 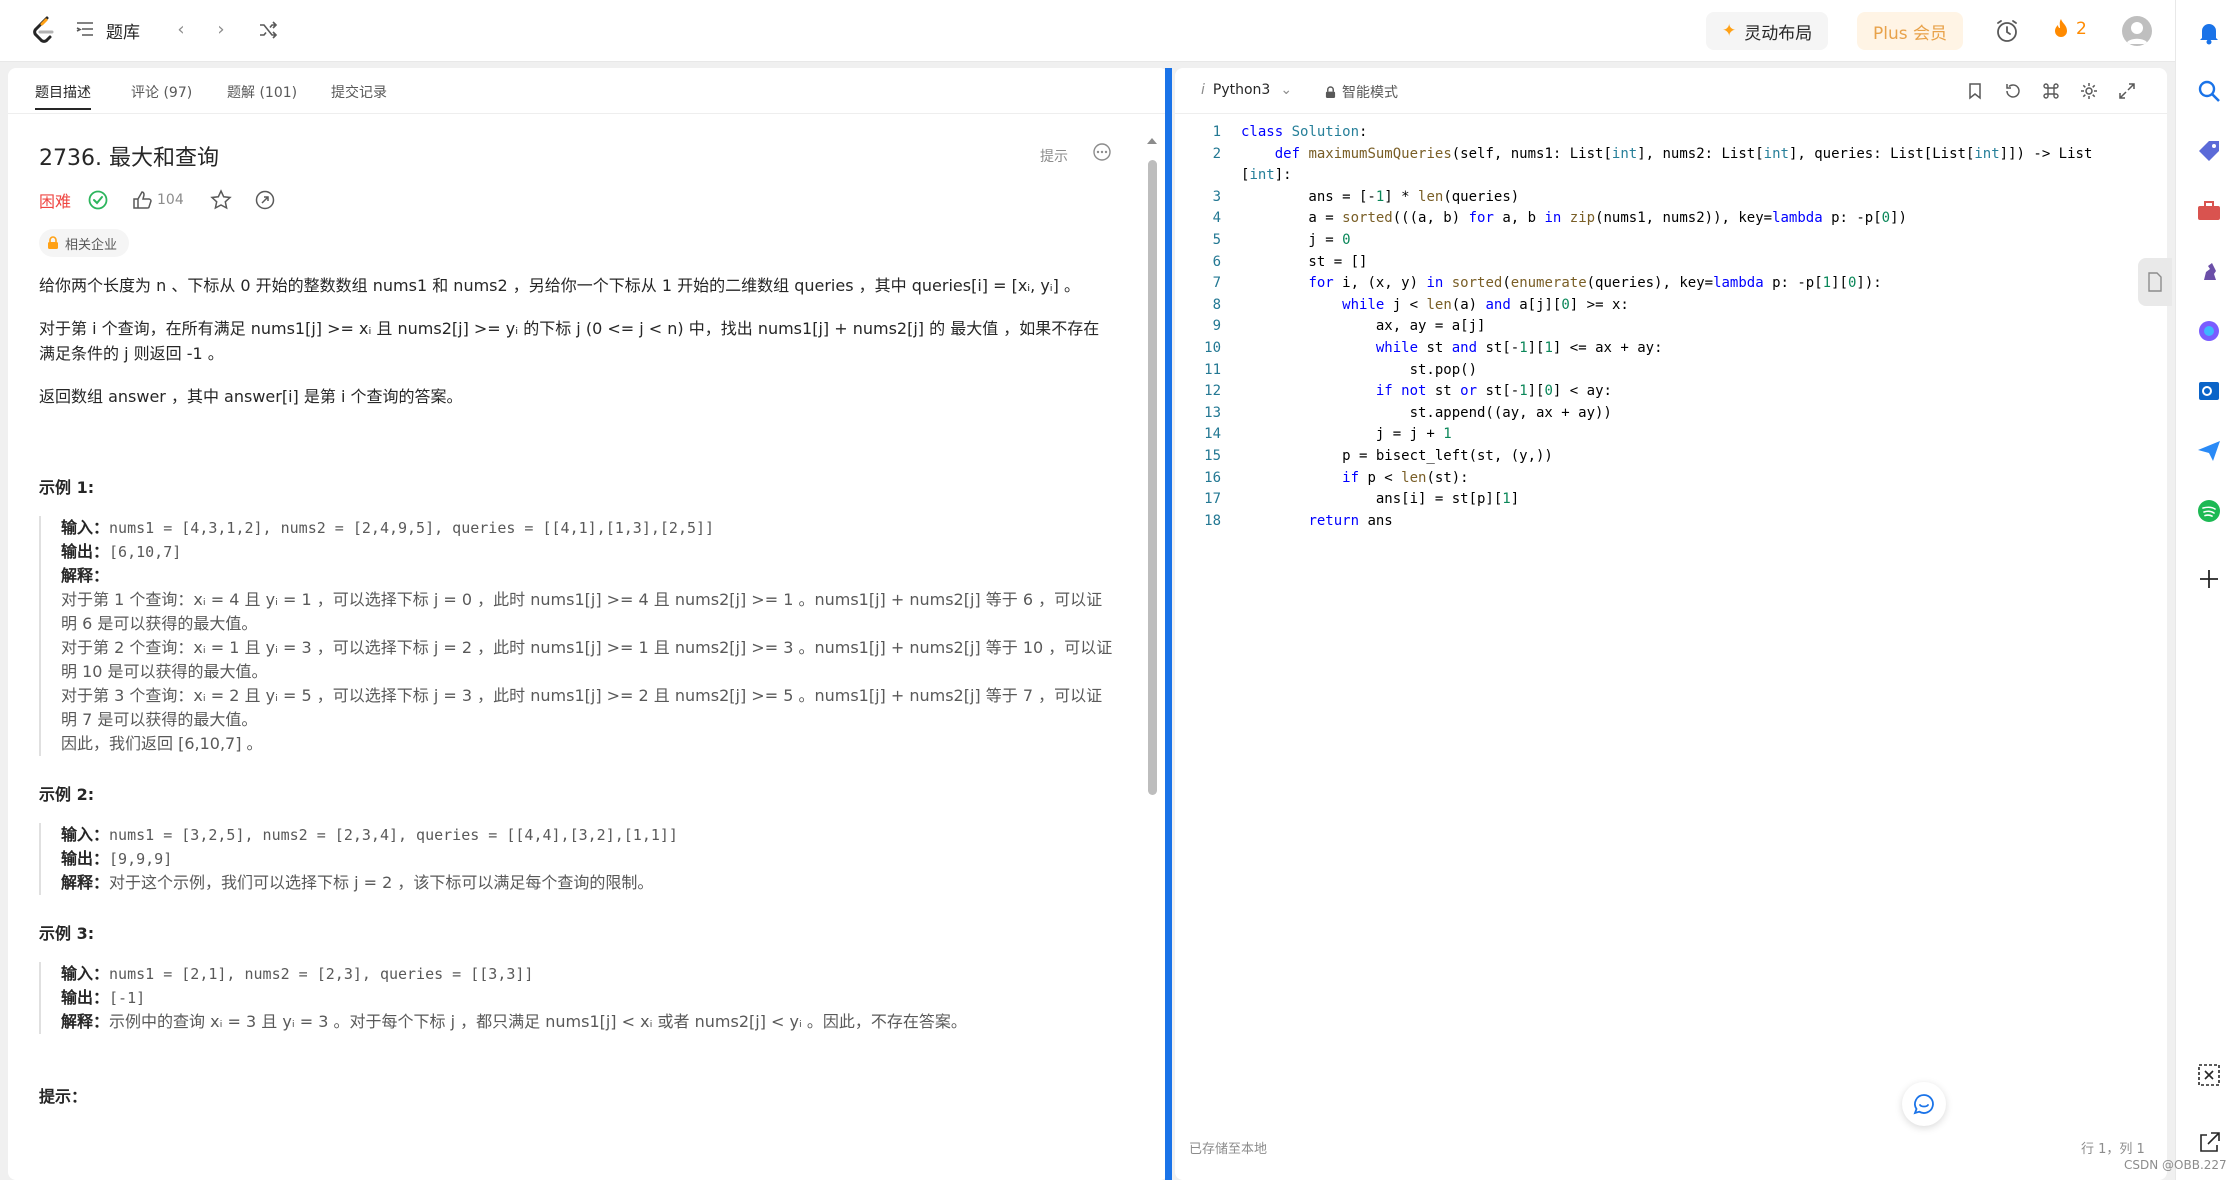 I want to click on copilot-icon, so click(x=2209, y=331).